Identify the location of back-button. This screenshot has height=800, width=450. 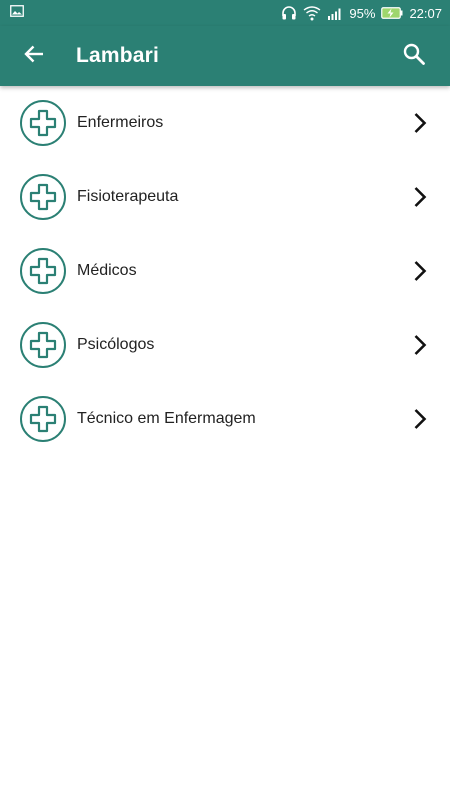
(34, 56).